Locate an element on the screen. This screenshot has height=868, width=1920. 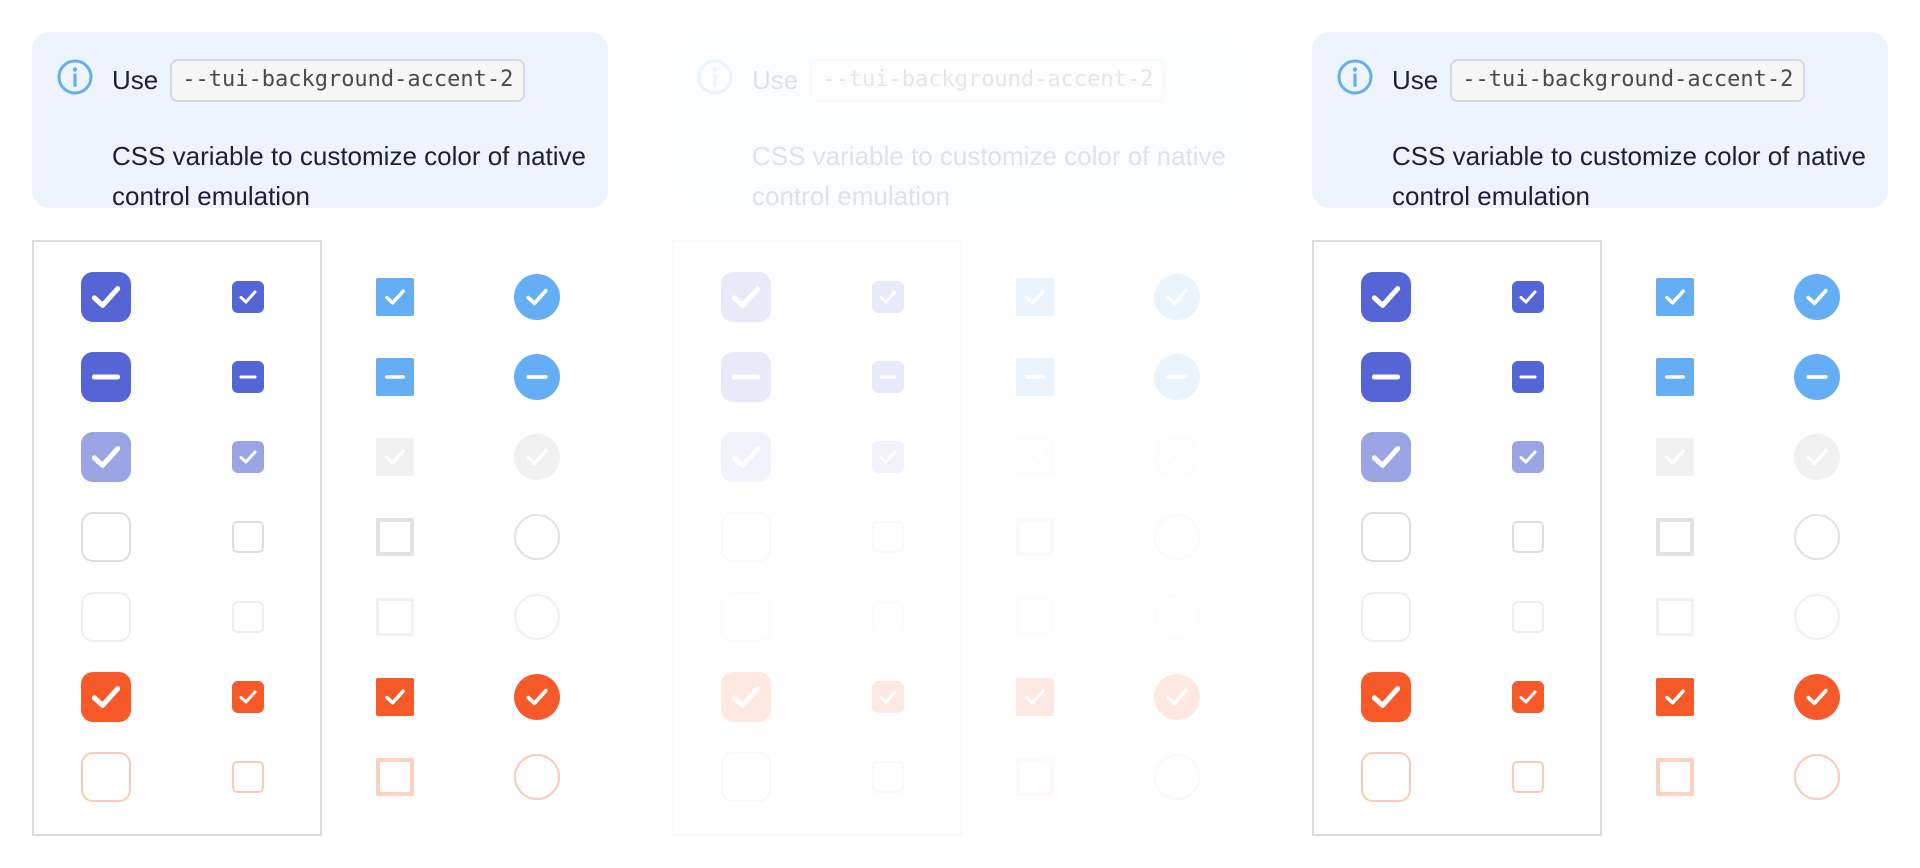
css-variable-code: --tui-background-accent-2 is located at coordinates (1628, 80).